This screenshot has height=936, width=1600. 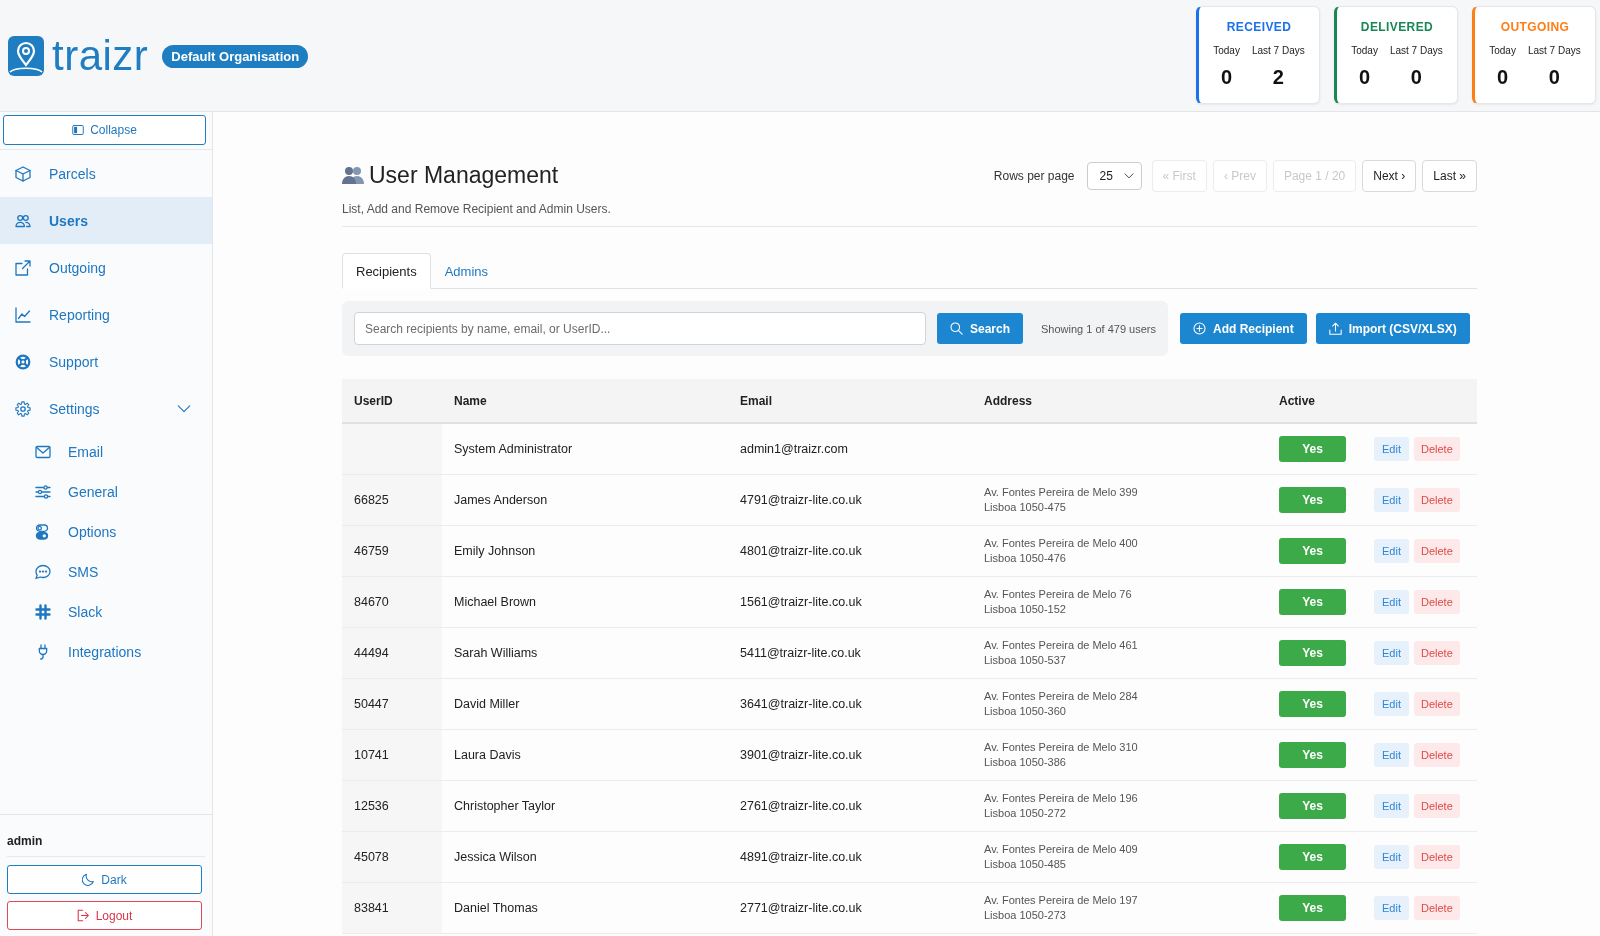 I want to click on table-cell: Av. Fontes Pereira de Melo 399 Lisboa 1050-475, so click(x=1119, y=500).